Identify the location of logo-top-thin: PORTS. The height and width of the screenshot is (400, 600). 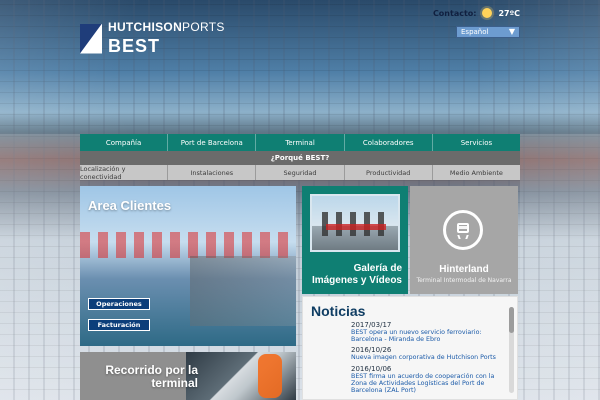
(203, 27).